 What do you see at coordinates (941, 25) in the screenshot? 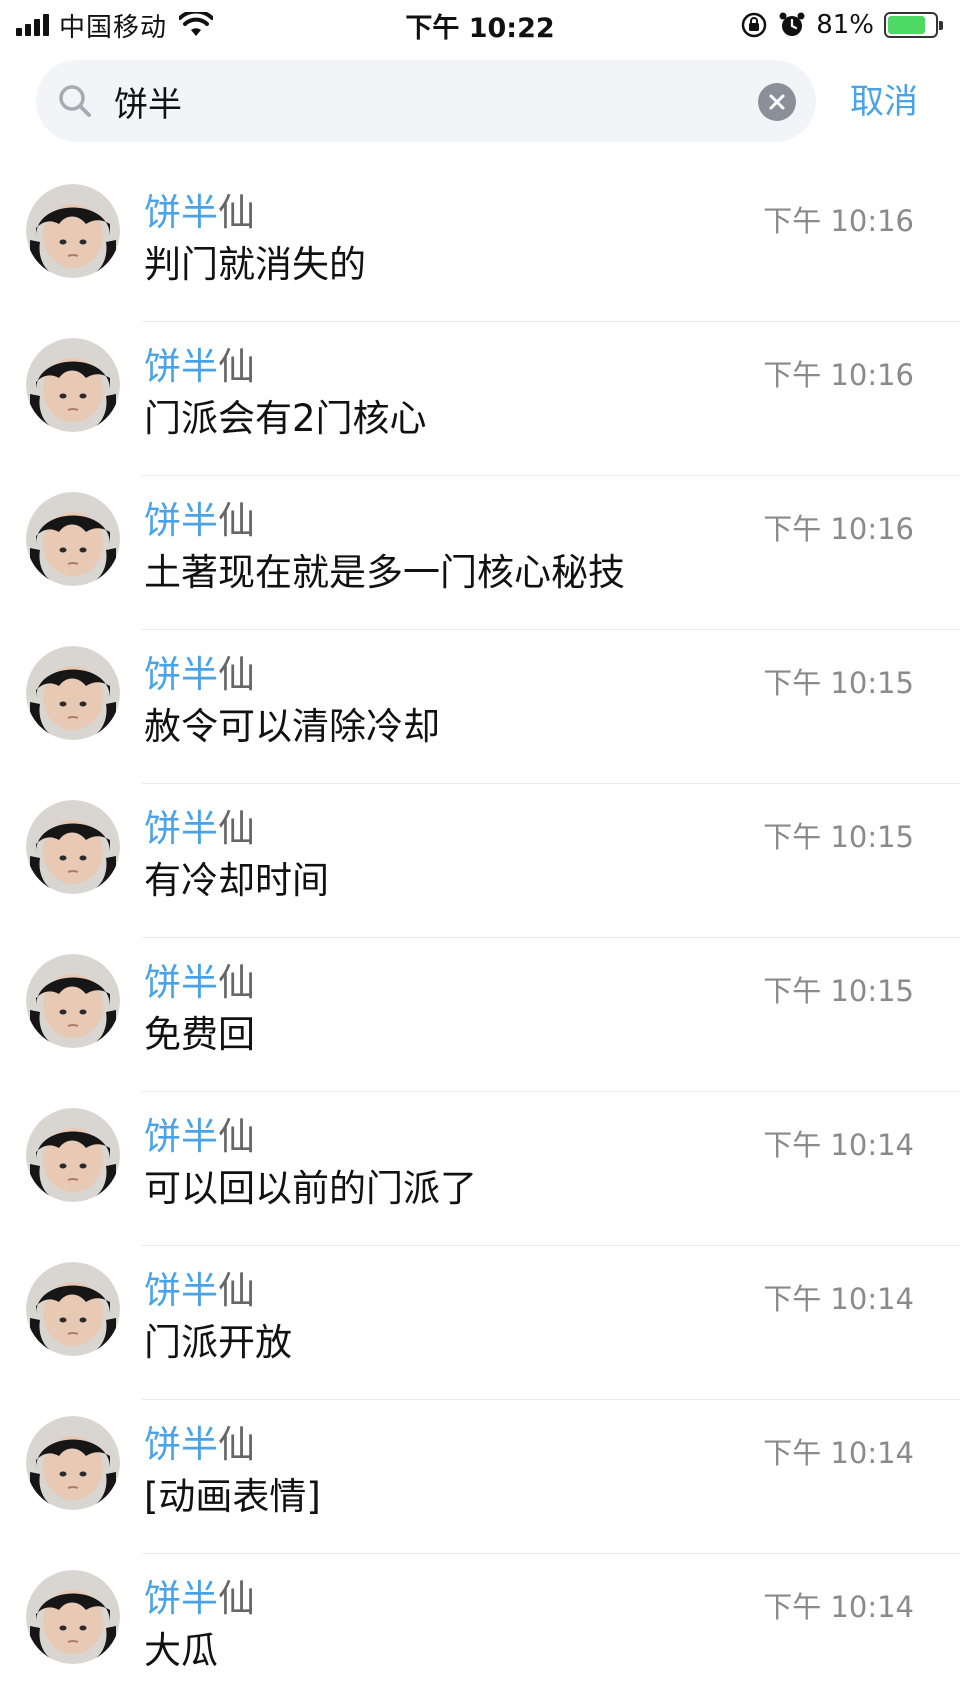
I see `battery-nub` at bounding box center [941, 25].